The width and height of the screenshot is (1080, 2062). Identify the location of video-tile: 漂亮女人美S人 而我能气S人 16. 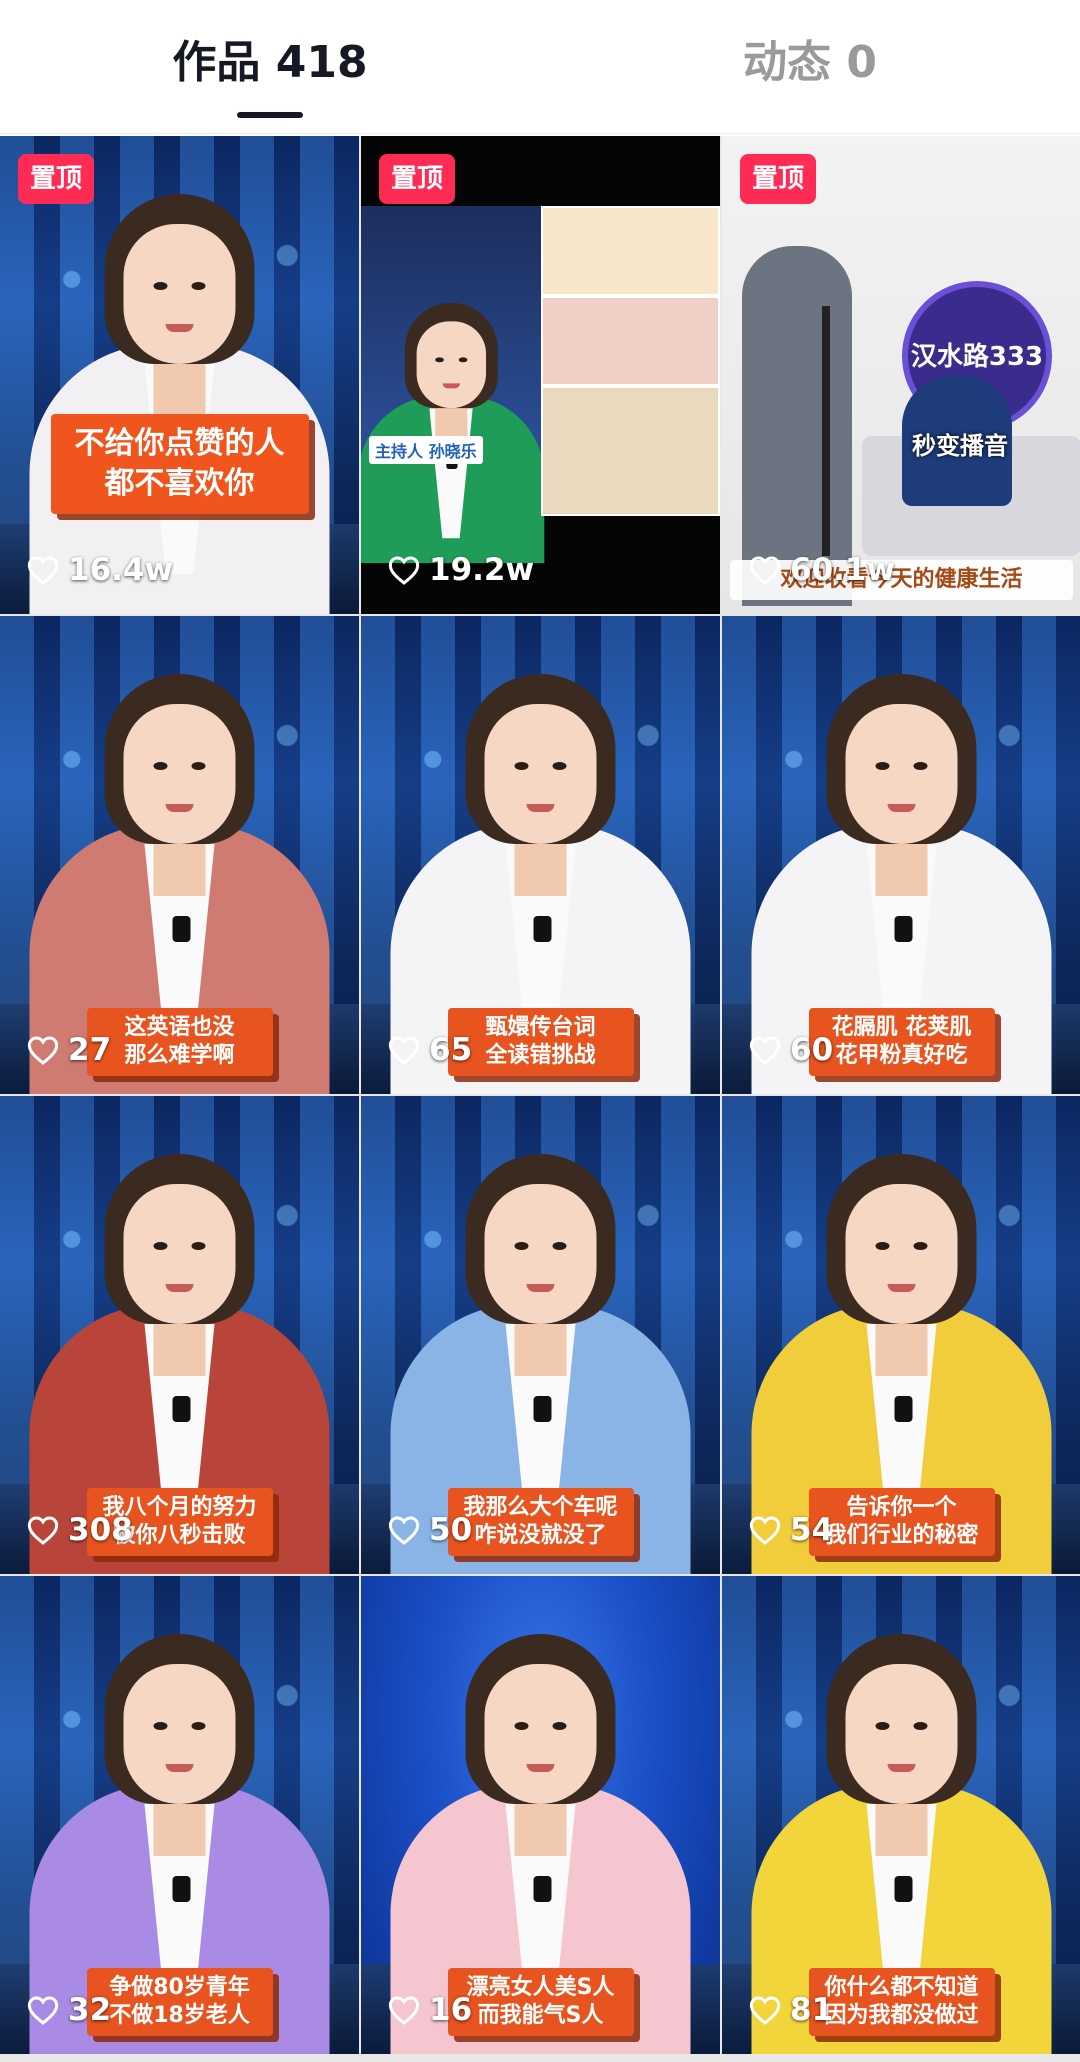
(540, 1815).